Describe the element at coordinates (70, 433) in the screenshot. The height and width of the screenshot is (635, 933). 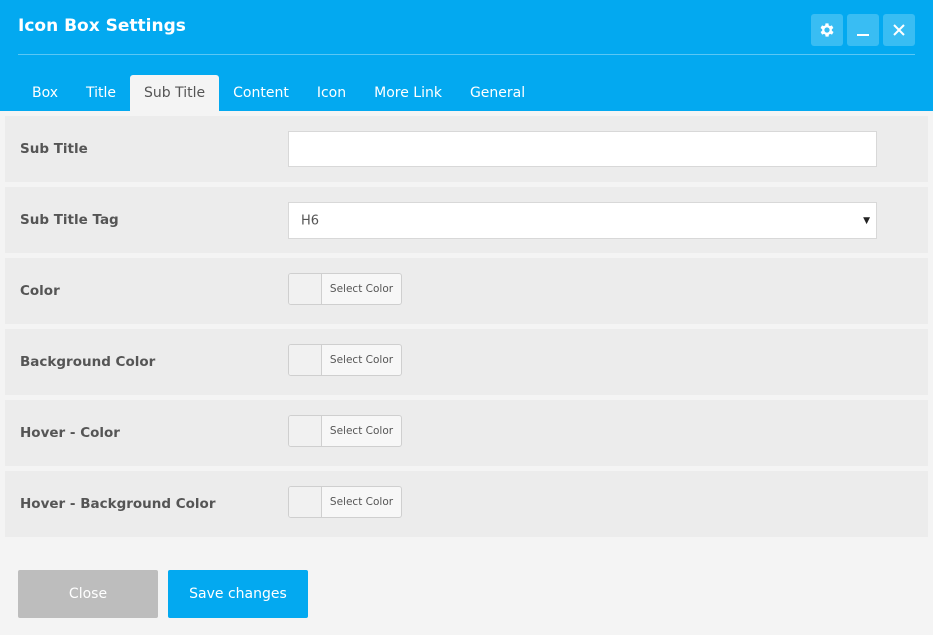
I see `hover-color-label: Hover - Color` at that location.